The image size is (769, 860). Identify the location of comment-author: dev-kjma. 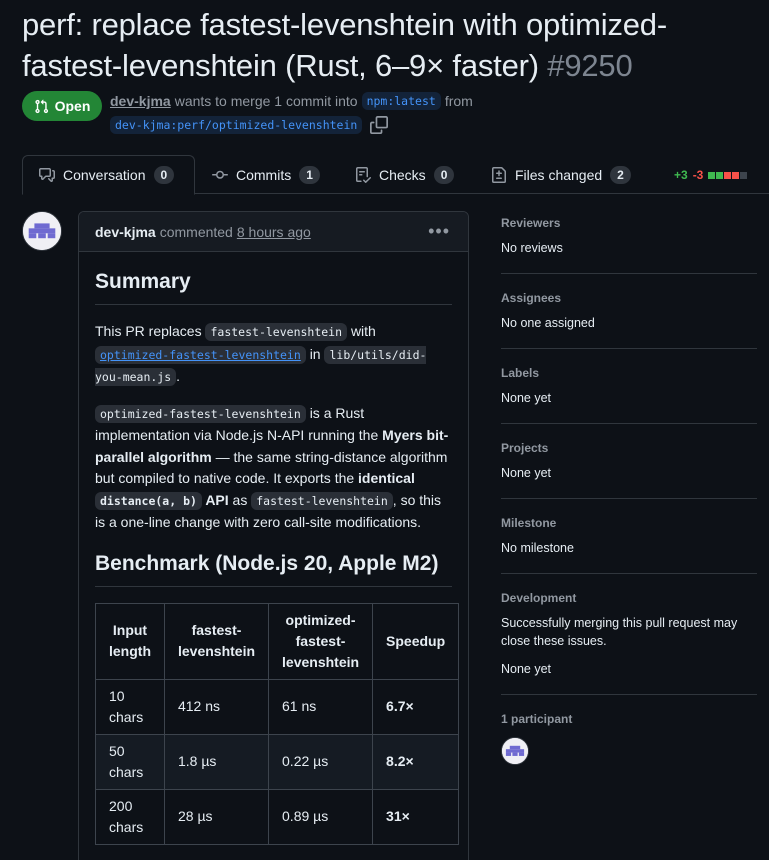
(125, 232).